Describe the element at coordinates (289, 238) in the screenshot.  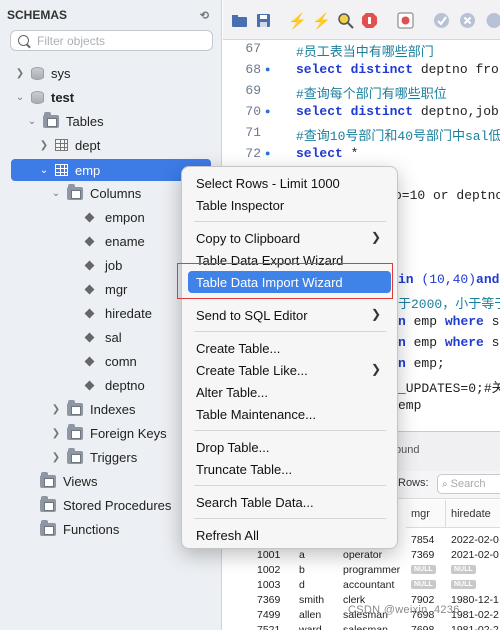
I see `menu-item-copy-to-clipboard: Copy to Clipboard ❯` at that location.